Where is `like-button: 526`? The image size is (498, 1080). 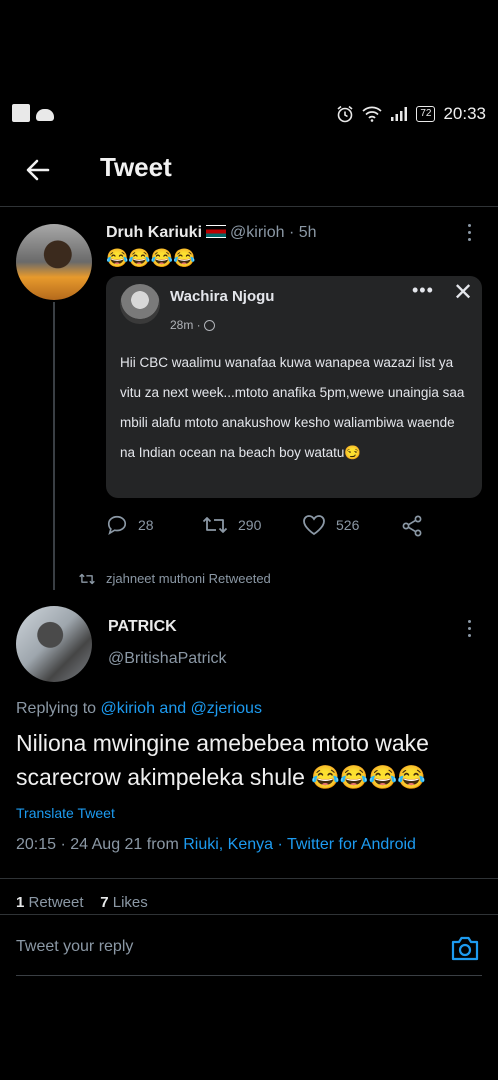 like-button: 526 is located at coordinates (330, 525).